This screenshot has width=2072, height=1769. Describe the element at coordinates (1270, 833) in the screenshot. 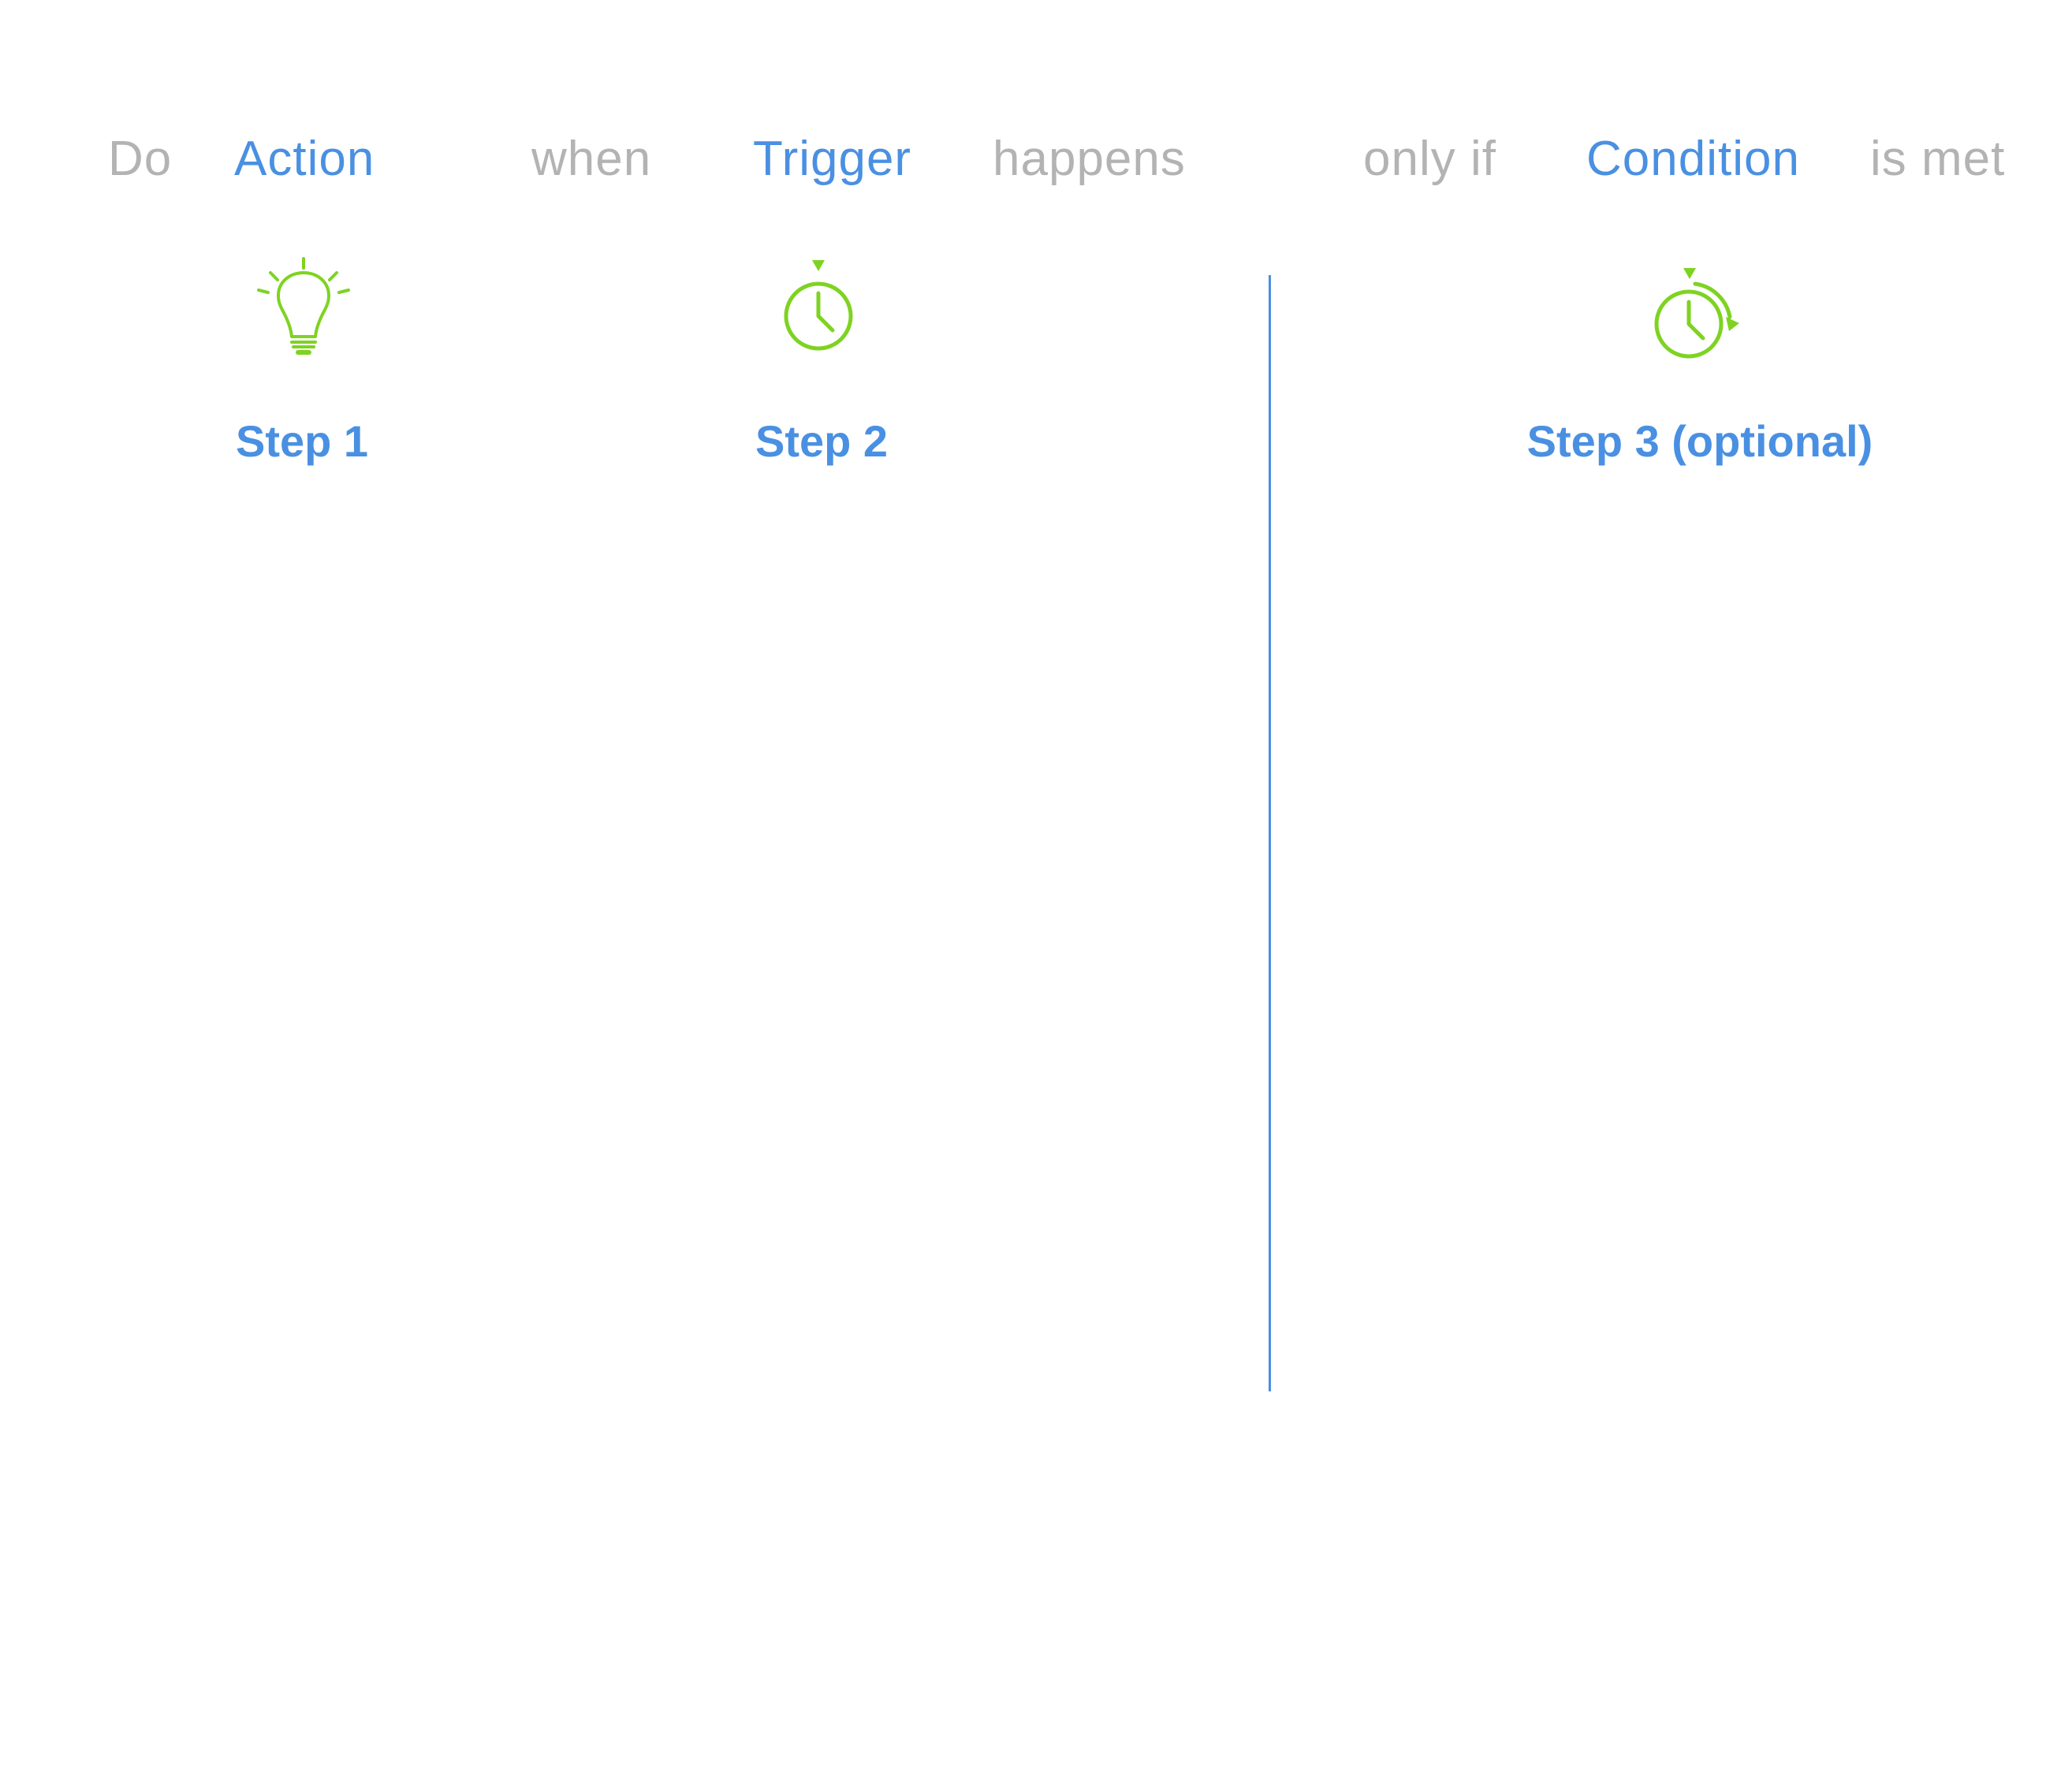

I see `vertical-divider` at that location.